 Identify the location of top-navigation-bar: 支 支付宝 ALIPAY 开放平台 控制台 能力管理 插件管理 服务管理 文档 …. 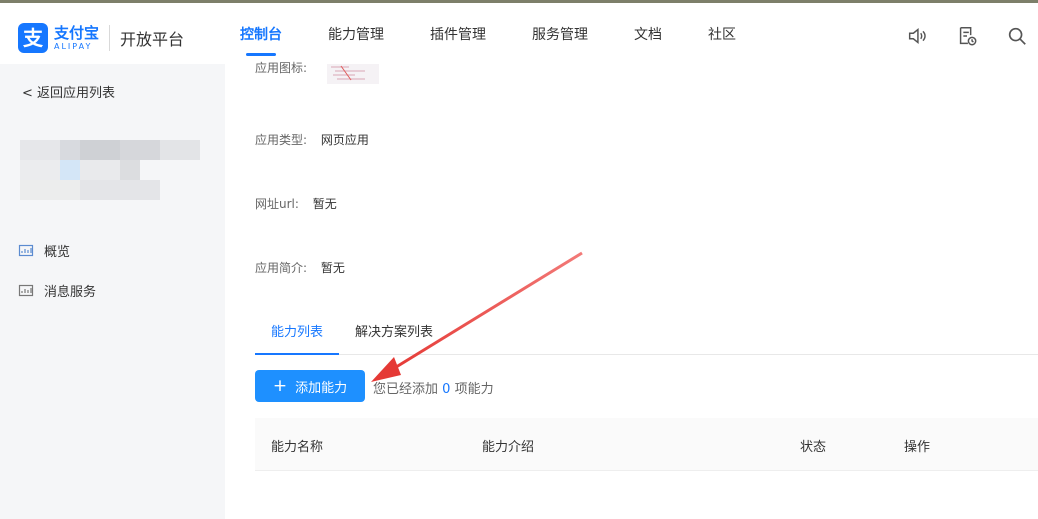
(519, 32).